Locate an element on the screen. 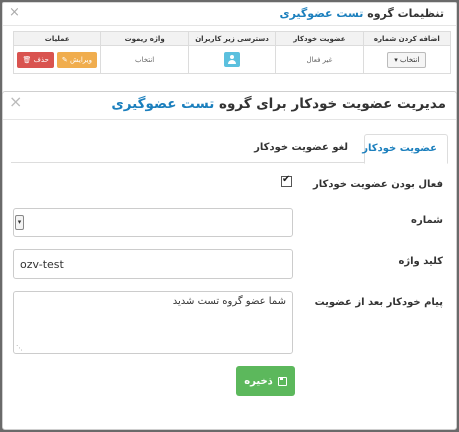 The image size is (459, 432). column-header-operations: عملیات is located at coordinates (57, 38).